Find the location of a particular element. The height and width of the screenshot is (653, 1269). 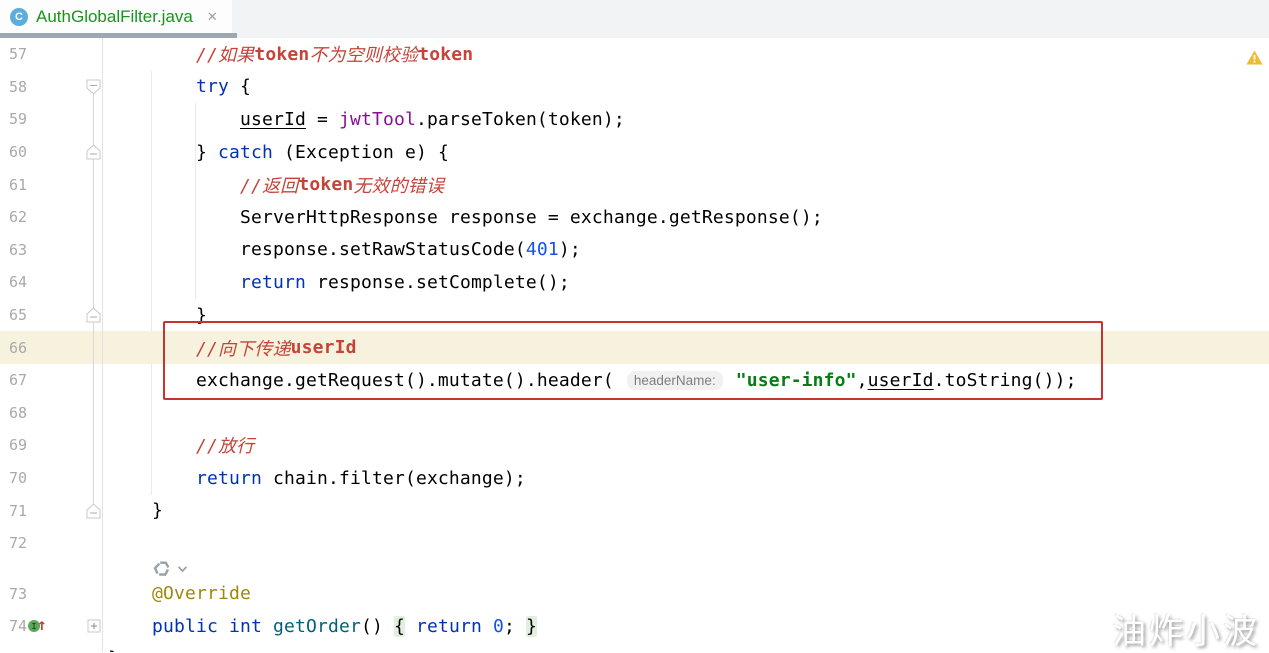

code-token: ; is located at coordinates (514, 626).